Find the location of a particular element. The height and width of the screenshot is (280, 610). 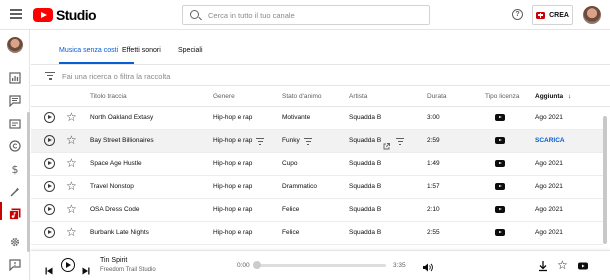

filter-by-mood-icon is located at coordinates (308, 141).